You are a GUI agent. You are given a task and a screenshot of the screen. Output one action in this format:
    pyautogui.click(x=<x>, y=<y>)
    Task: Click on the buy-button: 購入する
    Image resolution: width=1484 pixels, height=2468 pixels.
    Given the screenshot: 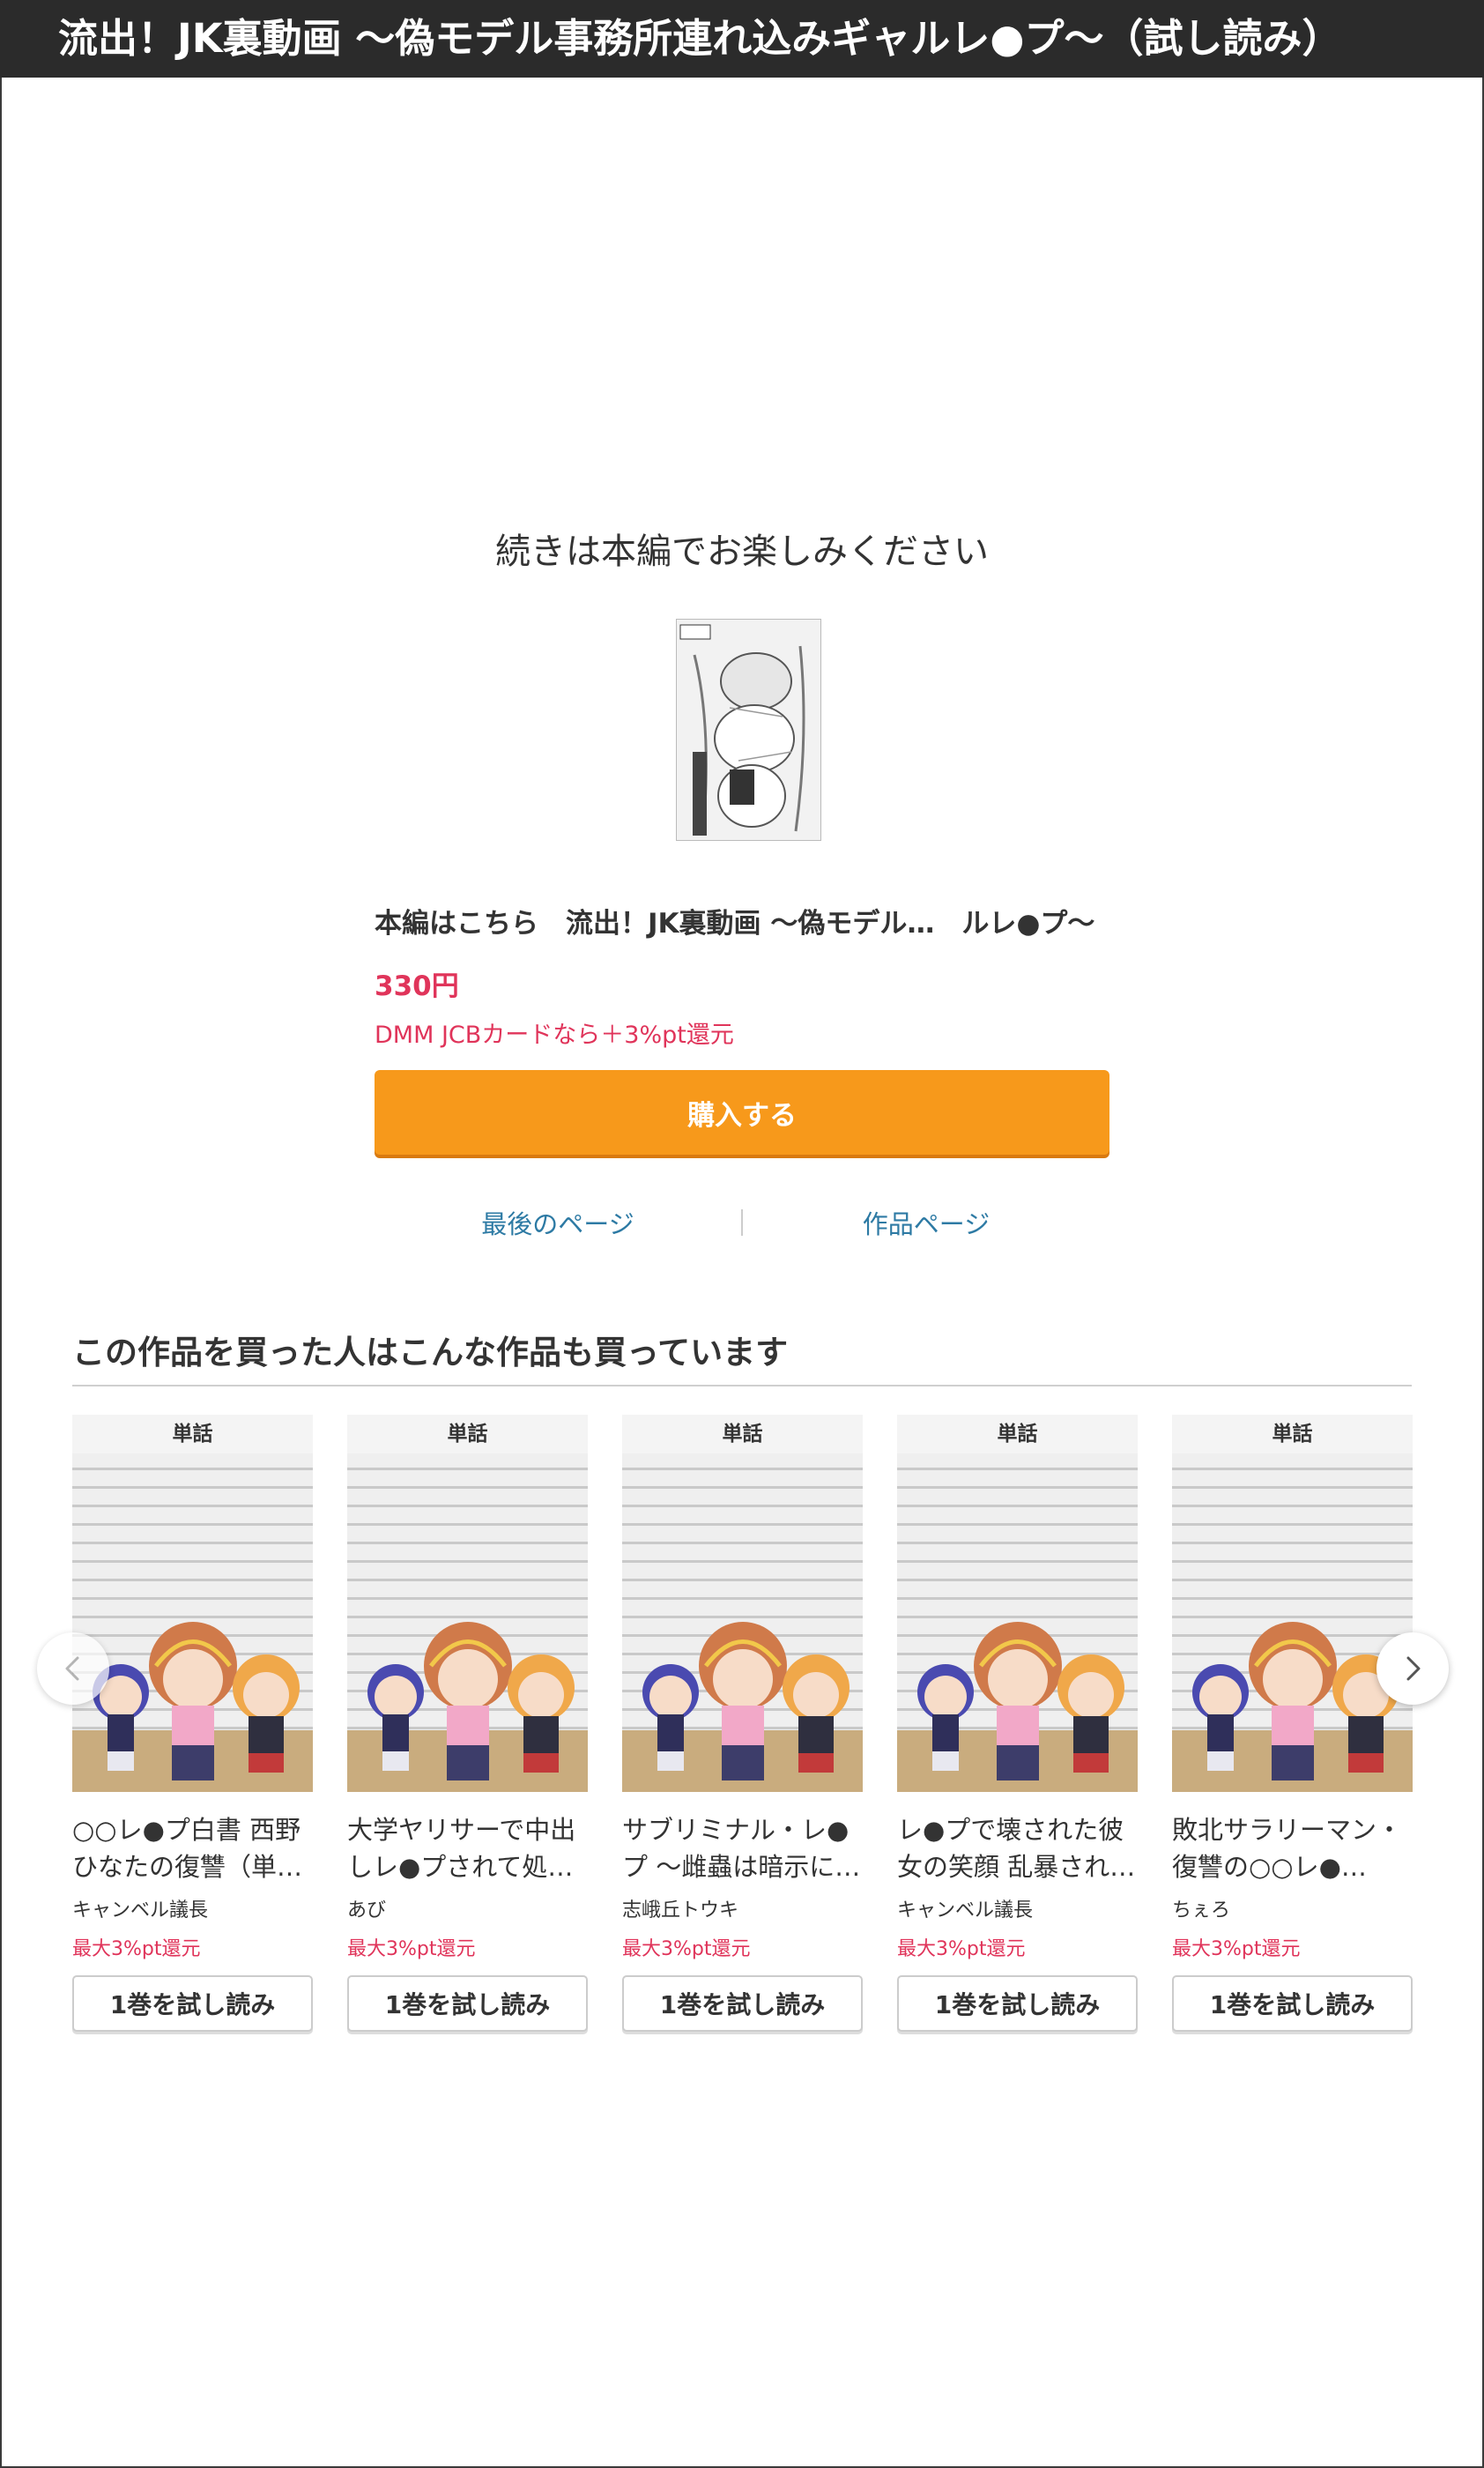 What is the action you would take?
    pyautogui.click(x=742, y=1112)
    